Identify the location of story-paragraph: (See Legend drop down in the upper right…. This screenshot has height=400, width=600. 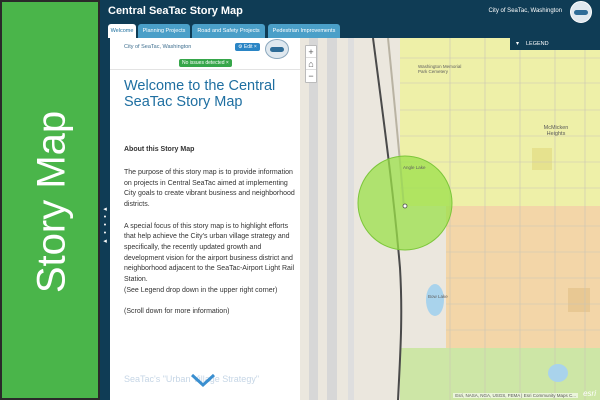
(201, 290).